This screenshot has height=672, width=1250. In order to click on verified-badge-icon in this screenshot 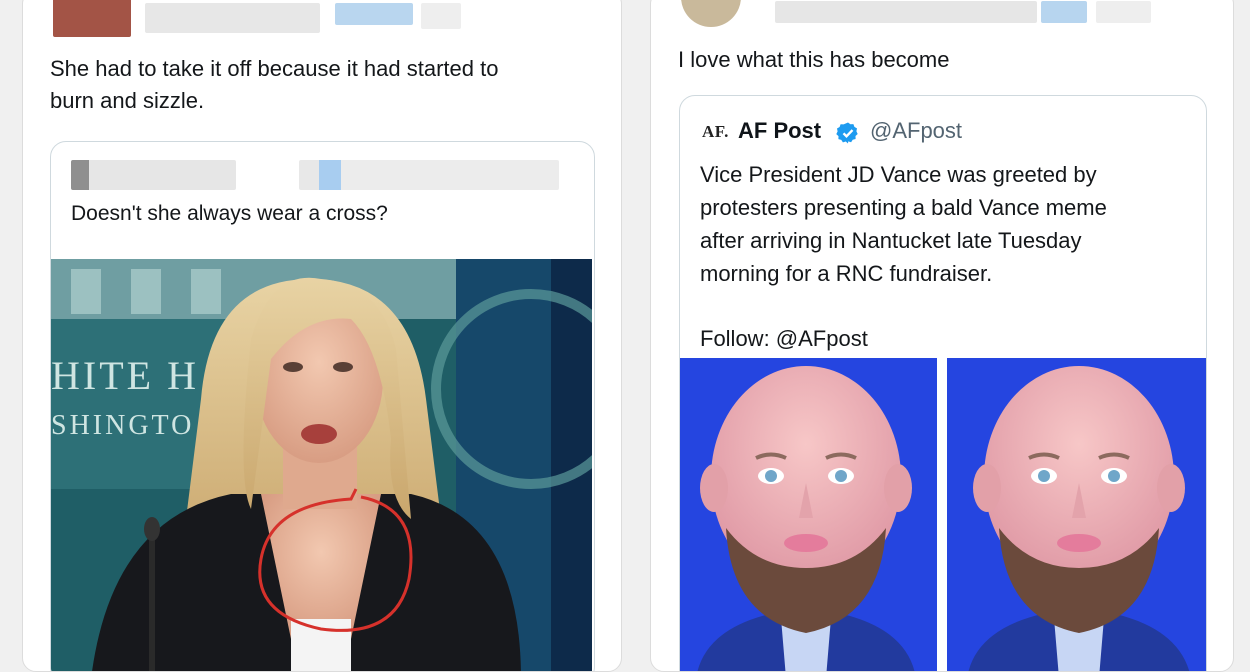, I will do `click(847, 133)`.